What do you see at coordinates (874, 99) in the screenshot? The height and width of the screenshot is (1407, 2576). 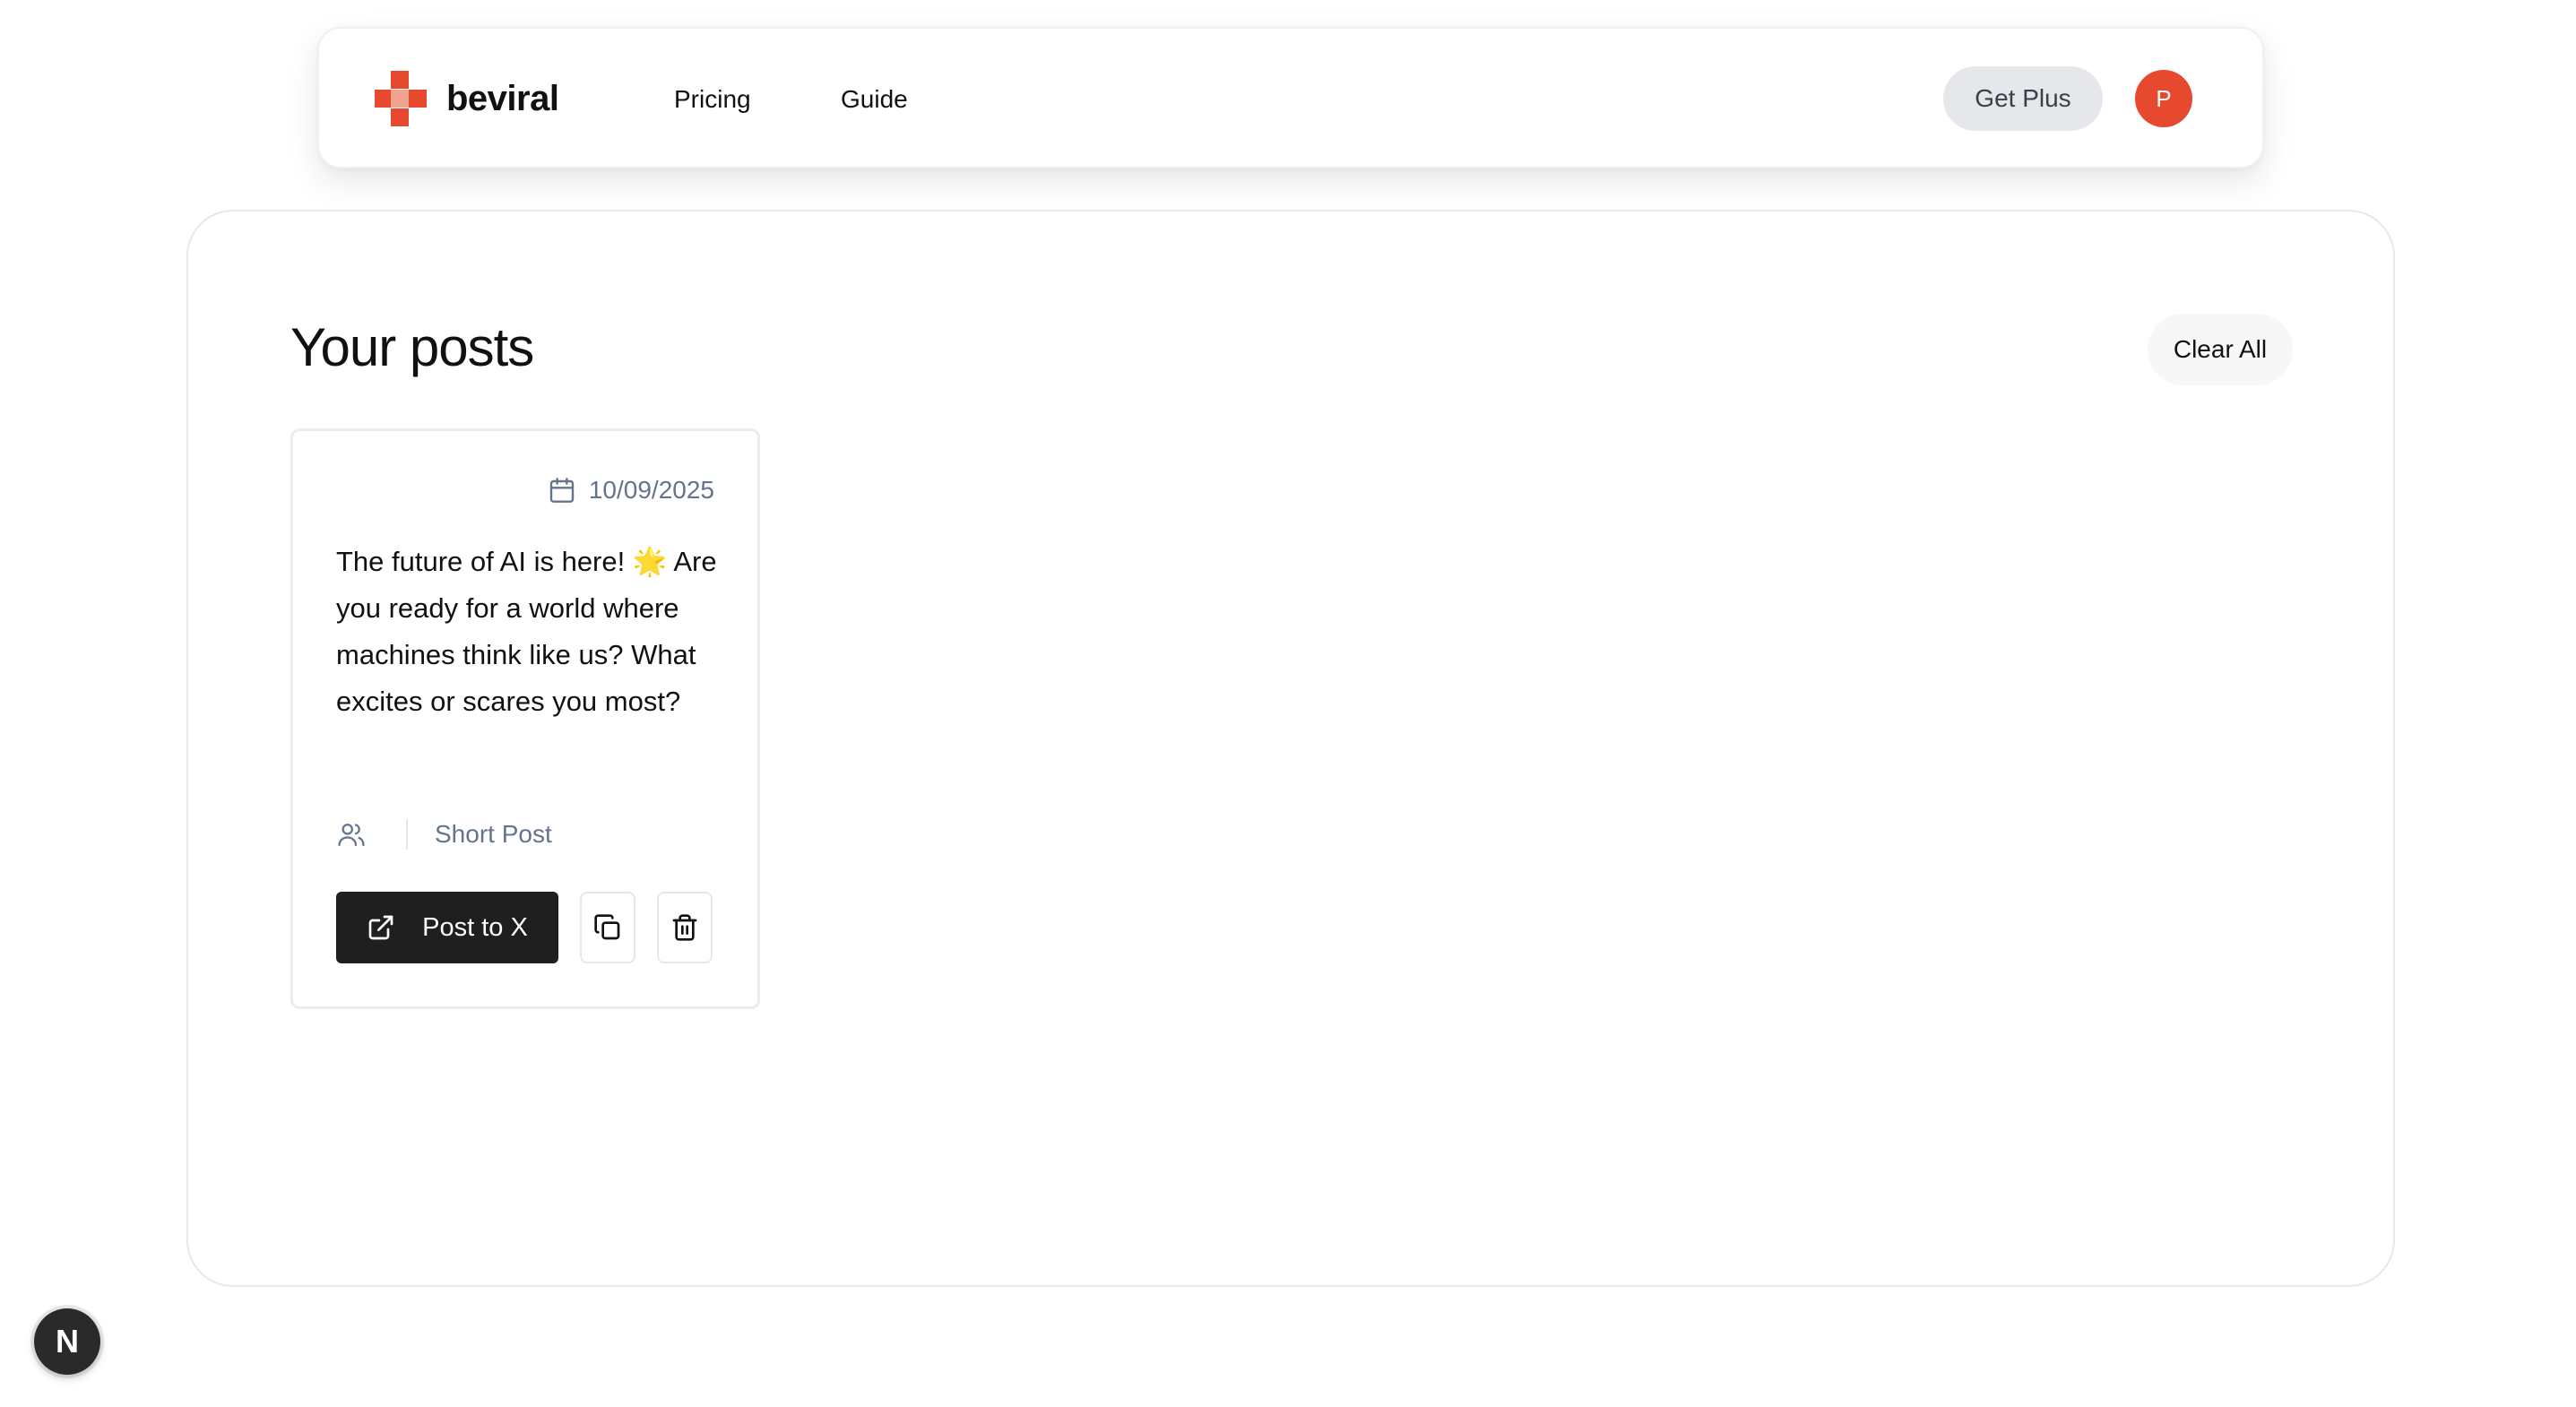 I see `nav-link-guide: Guide` at bounding box center [874, 99].